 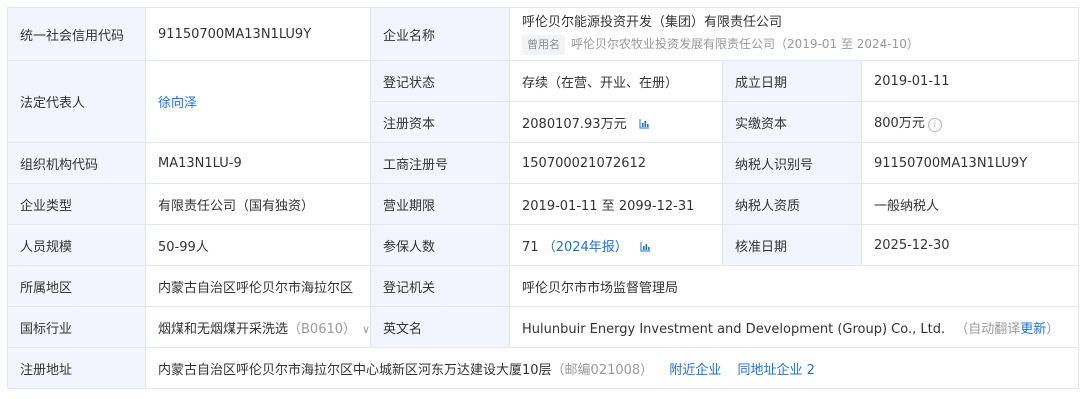 What do you see at coordinates (970, 245) in the screenshot?
I see `approval-date-value: 2025-12-30` at bounding box center [970, 245].